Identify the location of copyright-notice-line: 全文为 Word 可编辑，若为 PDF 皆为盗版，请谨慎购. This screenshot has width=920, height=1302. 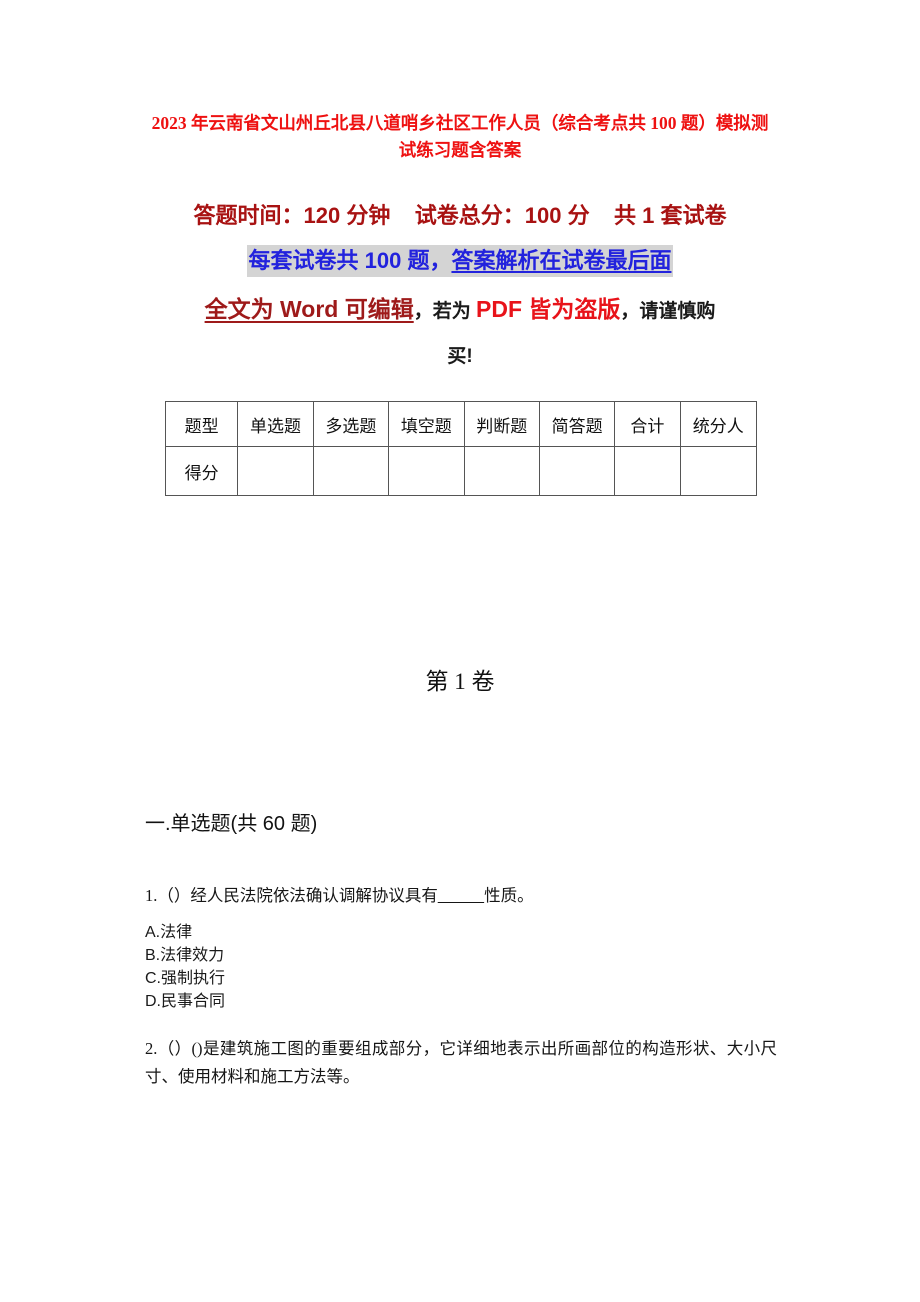
(460, 306).